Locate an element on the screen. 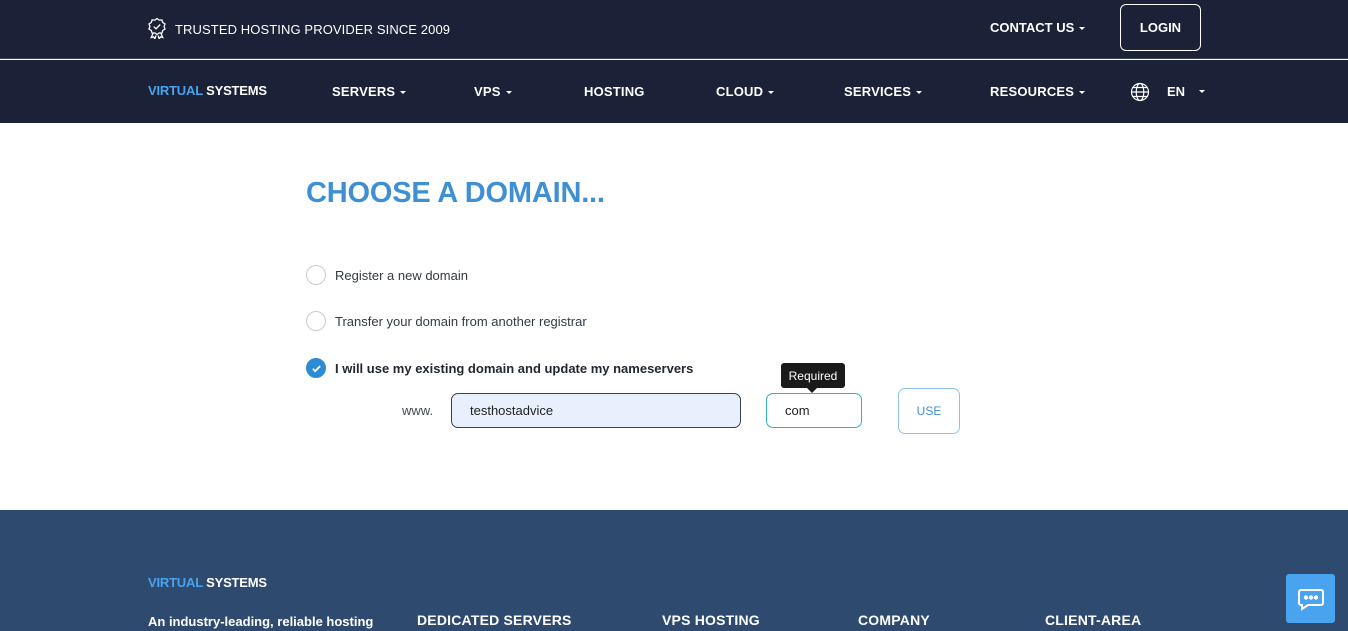 Image resolution: width=1348 pixels, height=631 pixels. footer-col-client-area: CLIENT-AREA is located at coordinates (1093, 620).